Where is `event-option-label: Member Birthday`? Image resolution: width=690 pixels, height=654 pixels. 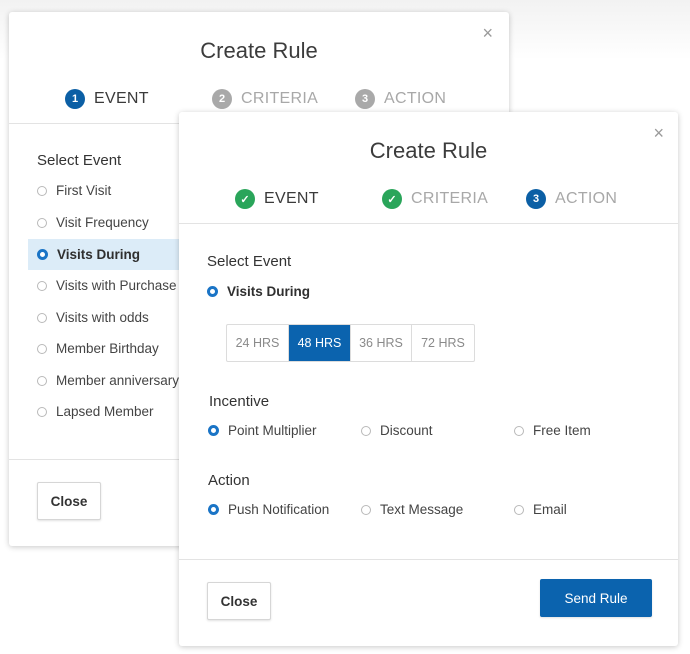 event-option-label: Member Birthday is located at coordinates (107, 348).